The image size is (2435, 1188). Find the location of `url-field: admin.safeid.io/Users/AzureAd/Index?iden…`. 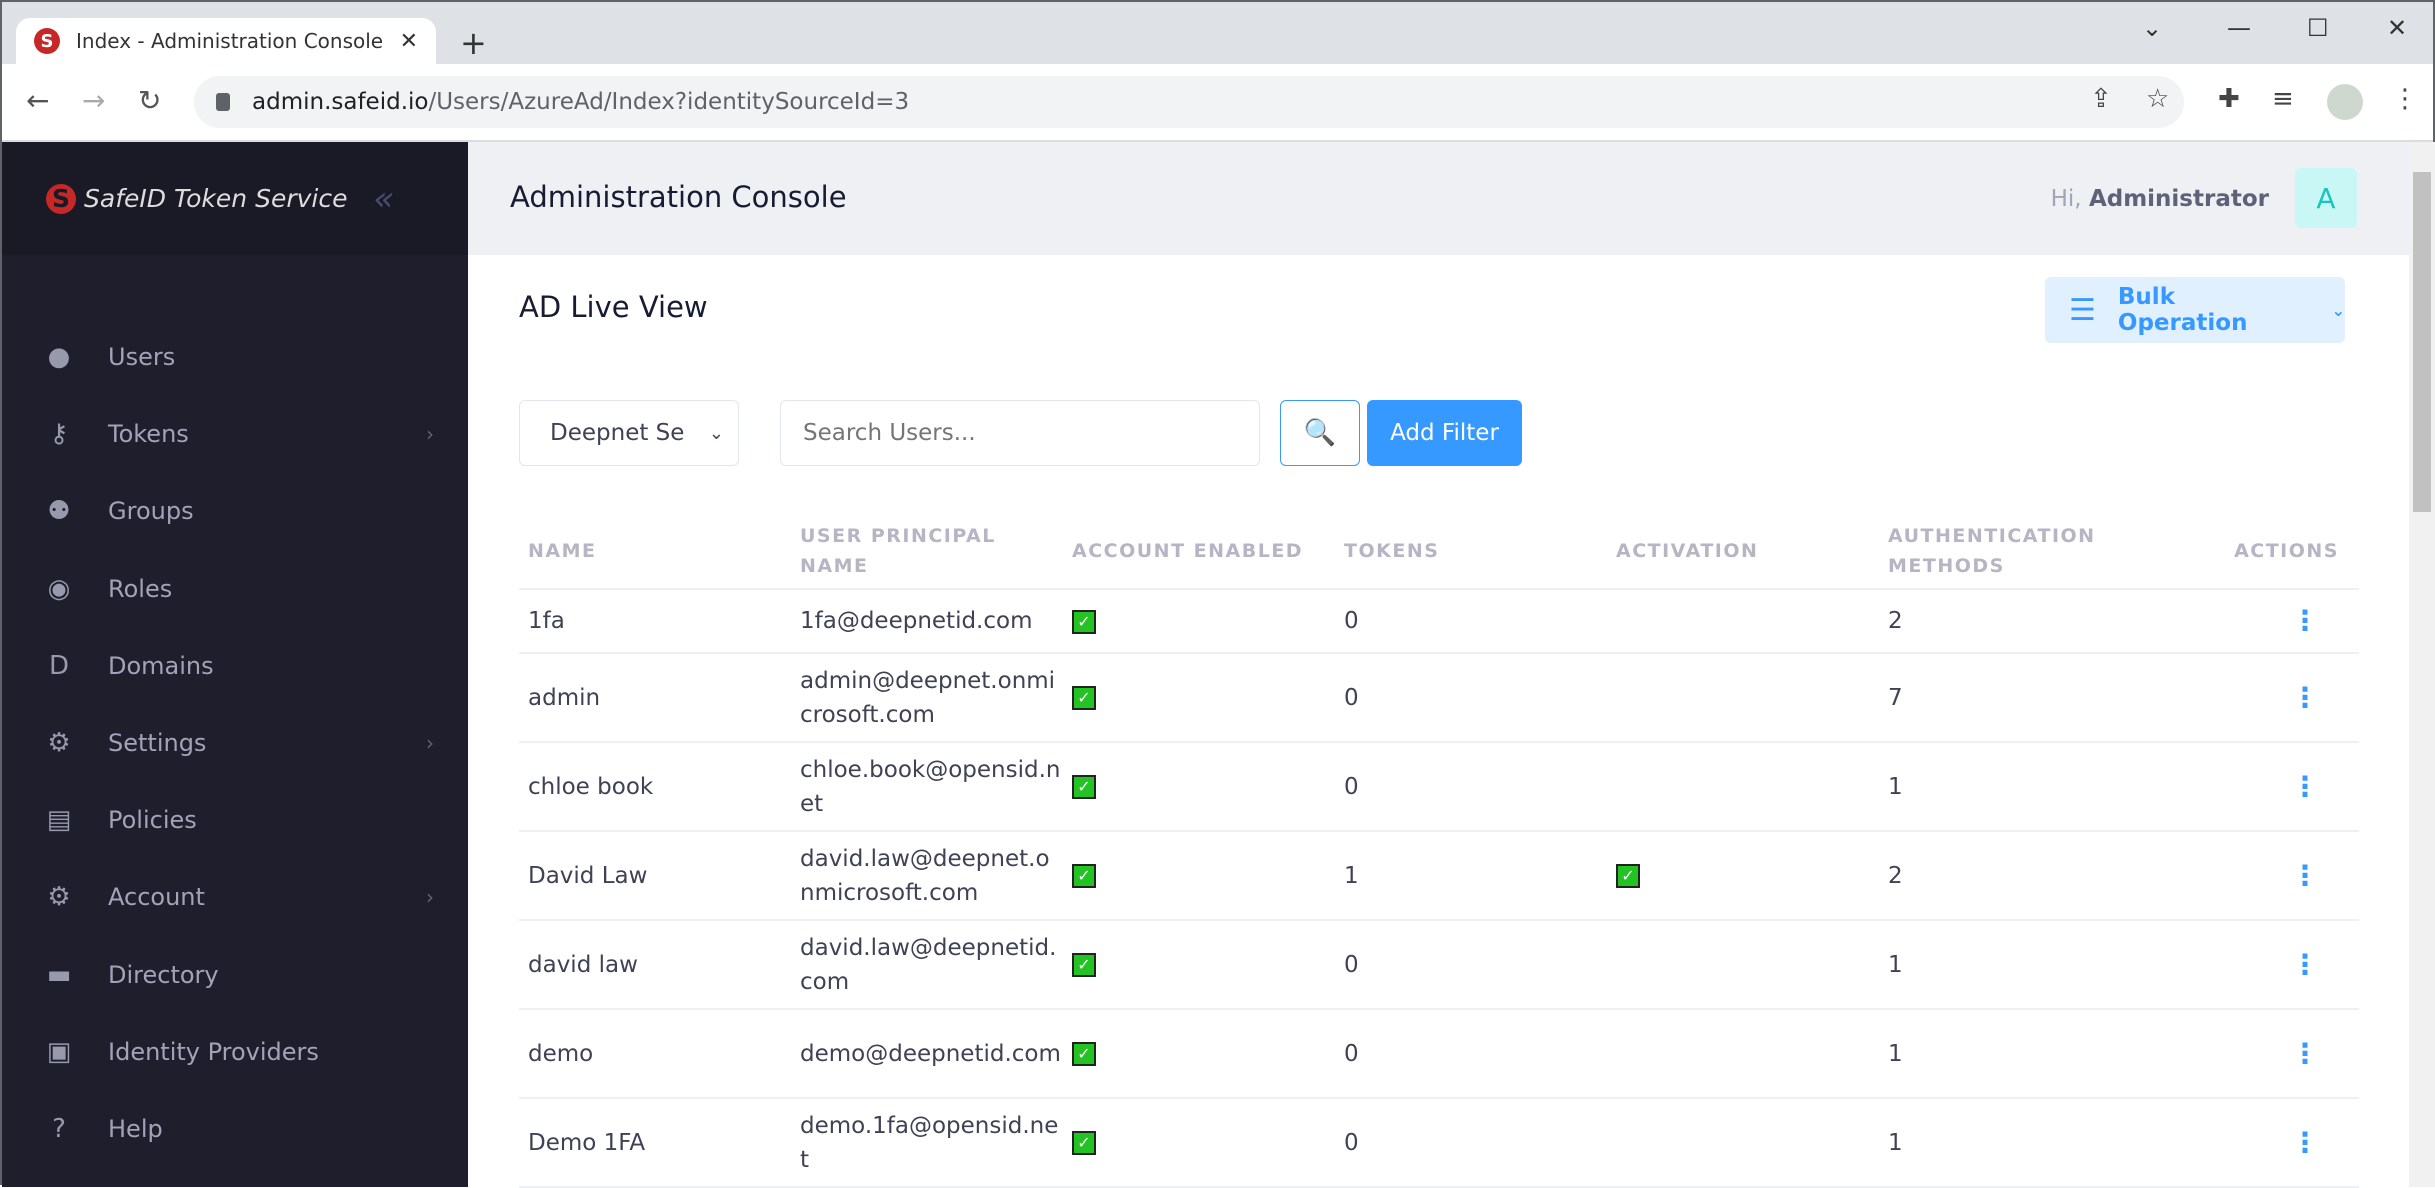

url-field: admin.safeid.io/Users/AzureAd/Index?iden… is located at coordinates (1189, 102).